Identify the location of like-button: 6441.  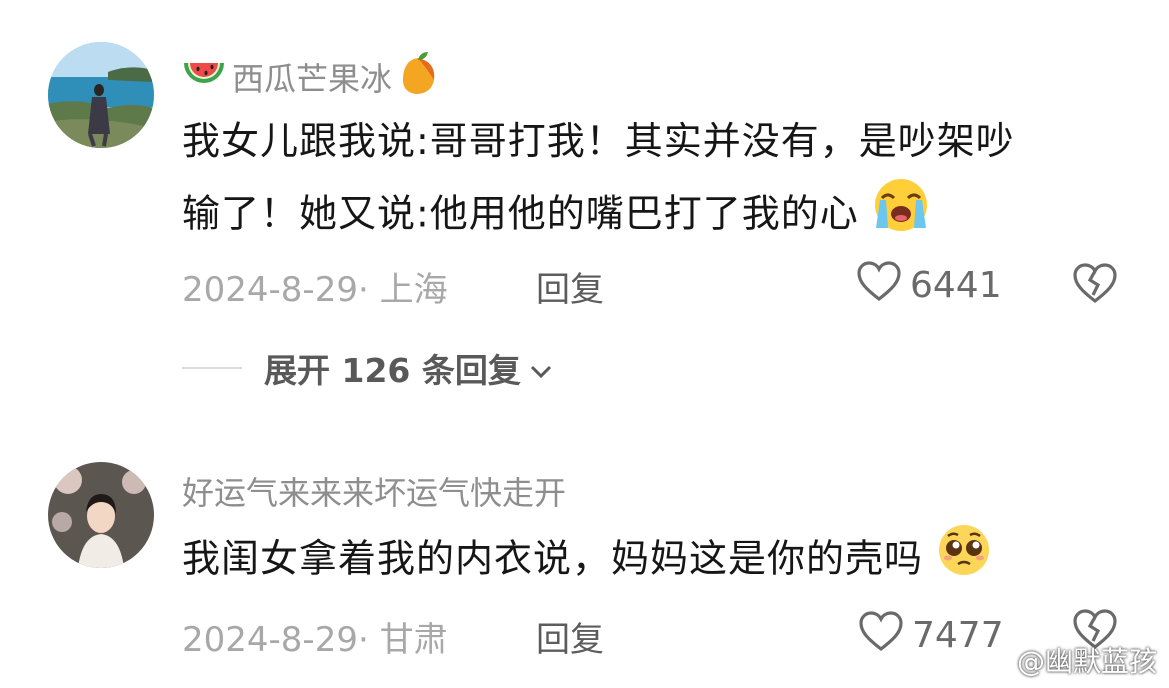
(929, 285).